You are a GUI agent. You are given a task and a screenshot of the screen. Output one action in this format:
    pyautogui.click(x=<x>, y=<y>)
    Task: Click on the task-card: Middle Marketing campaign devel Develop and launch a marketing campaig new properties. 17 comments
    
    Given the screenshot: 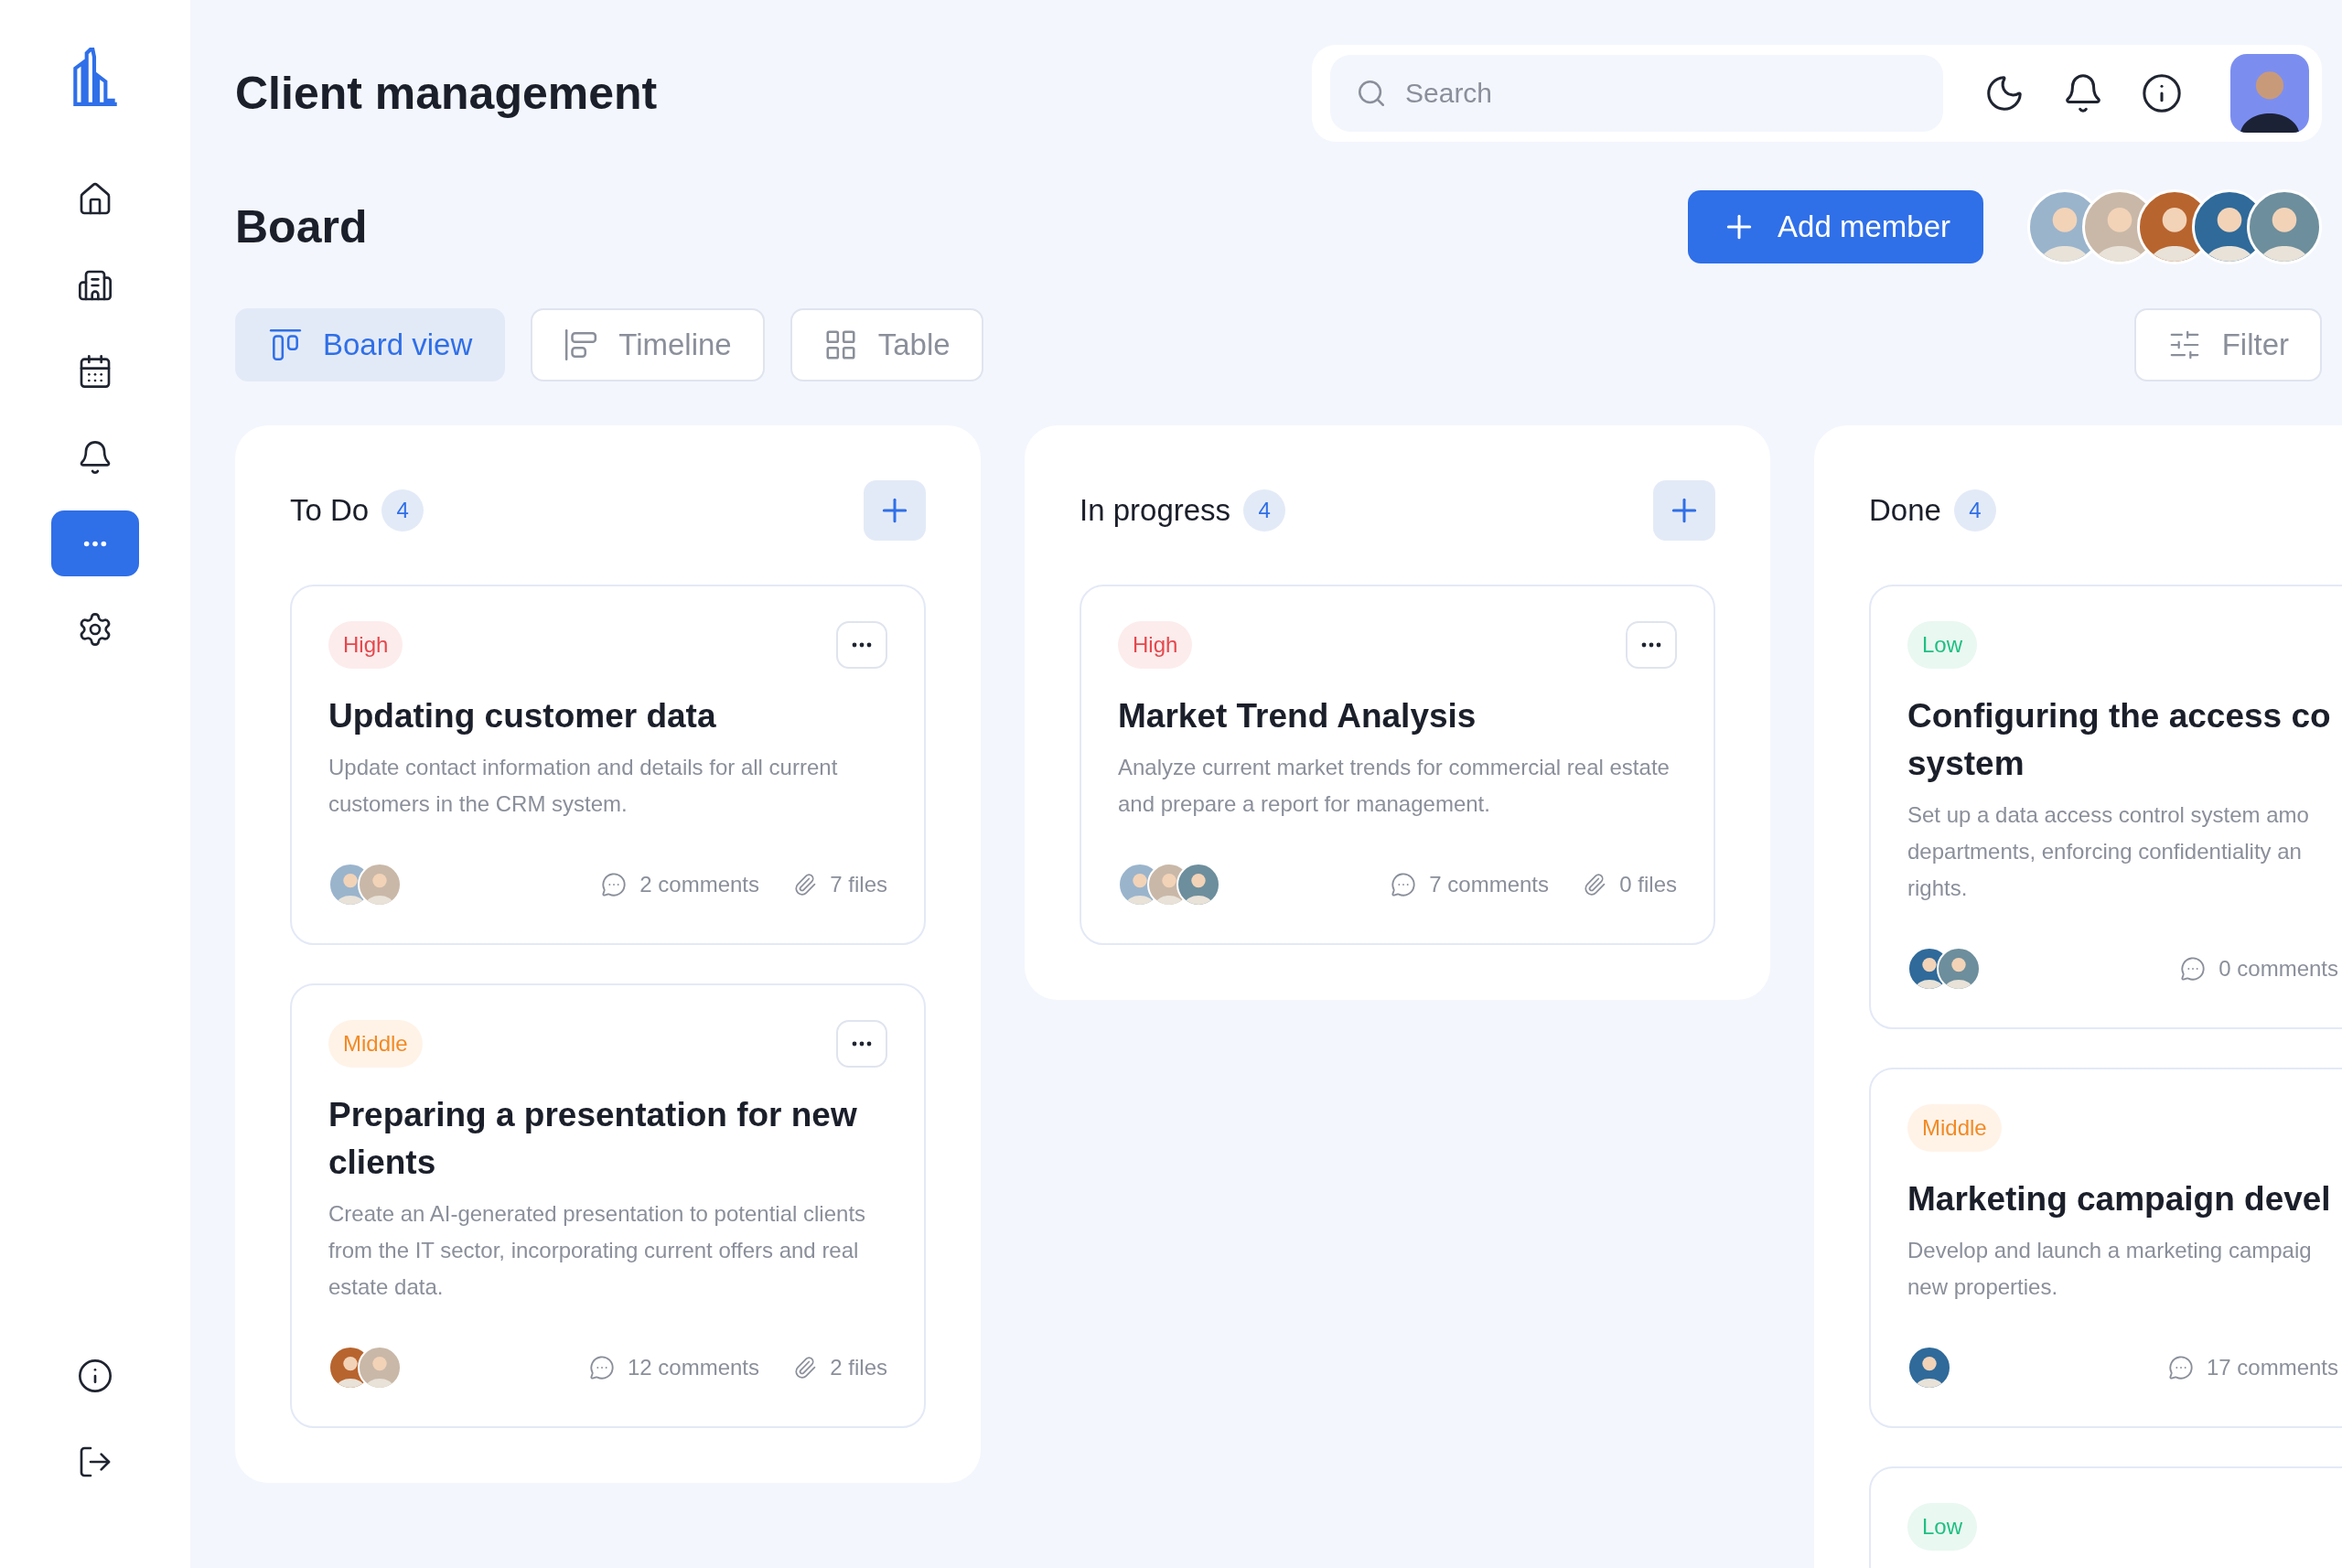 What is the action you would take?
    pyautogui.click(x=2105, y=1248)
    